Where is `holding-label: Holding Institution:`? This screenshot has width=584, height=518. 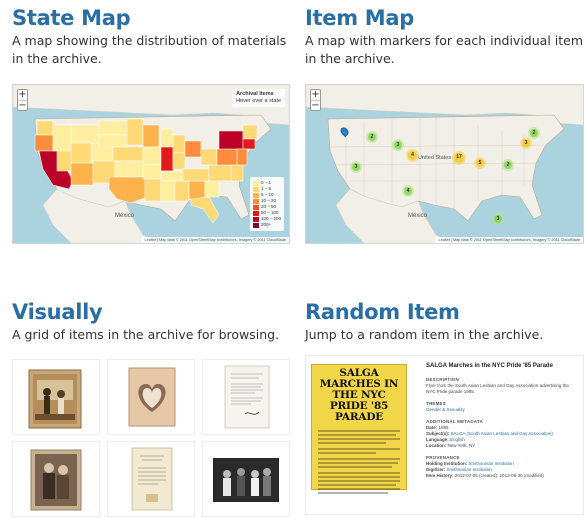 holding-label: Holding Institution: is located at coordinates (447, 463).